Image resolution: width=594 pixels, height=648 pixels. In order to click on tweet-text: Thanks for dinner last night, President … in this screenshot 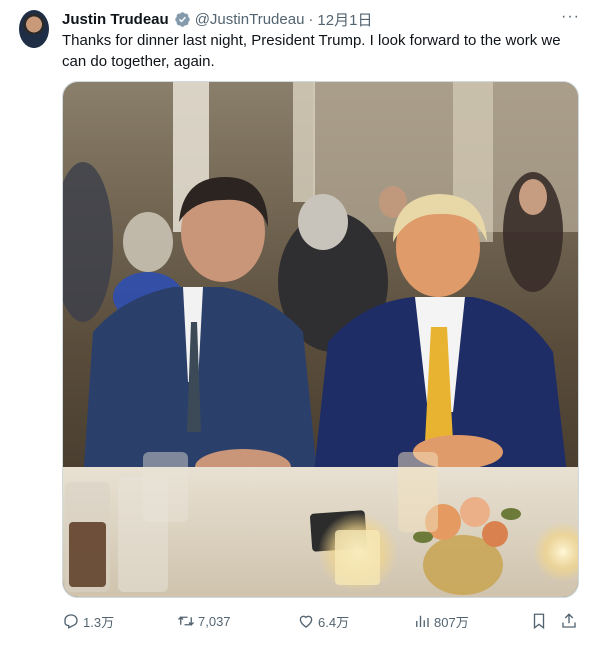, I will do `click(311, 51)`.